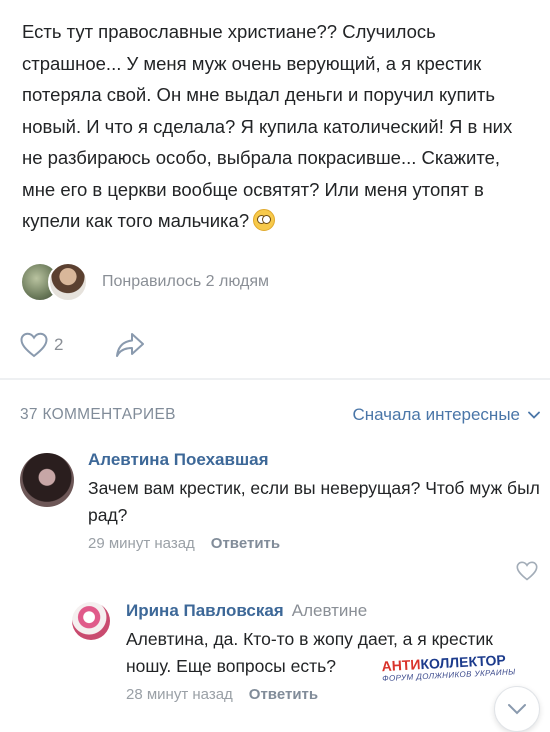 The width and height of the screenshot is (550, 732). I want to click on share-icon, so click(130, 345).